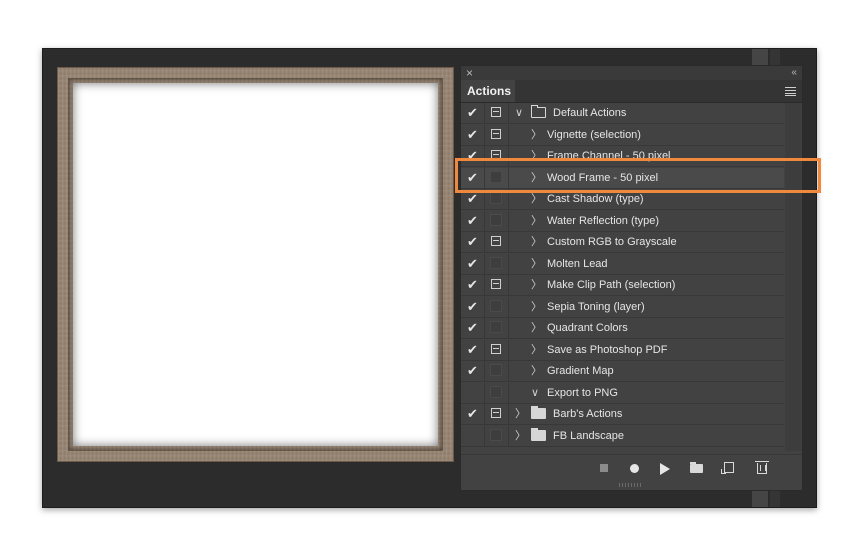 Image resolution: width=860 pixels, height=560 pixels. What do you see at coordinates (596, 306) in the screenshot?
I see `action-label: Sepia Toning (layer)` at bounding box center [596, 306].